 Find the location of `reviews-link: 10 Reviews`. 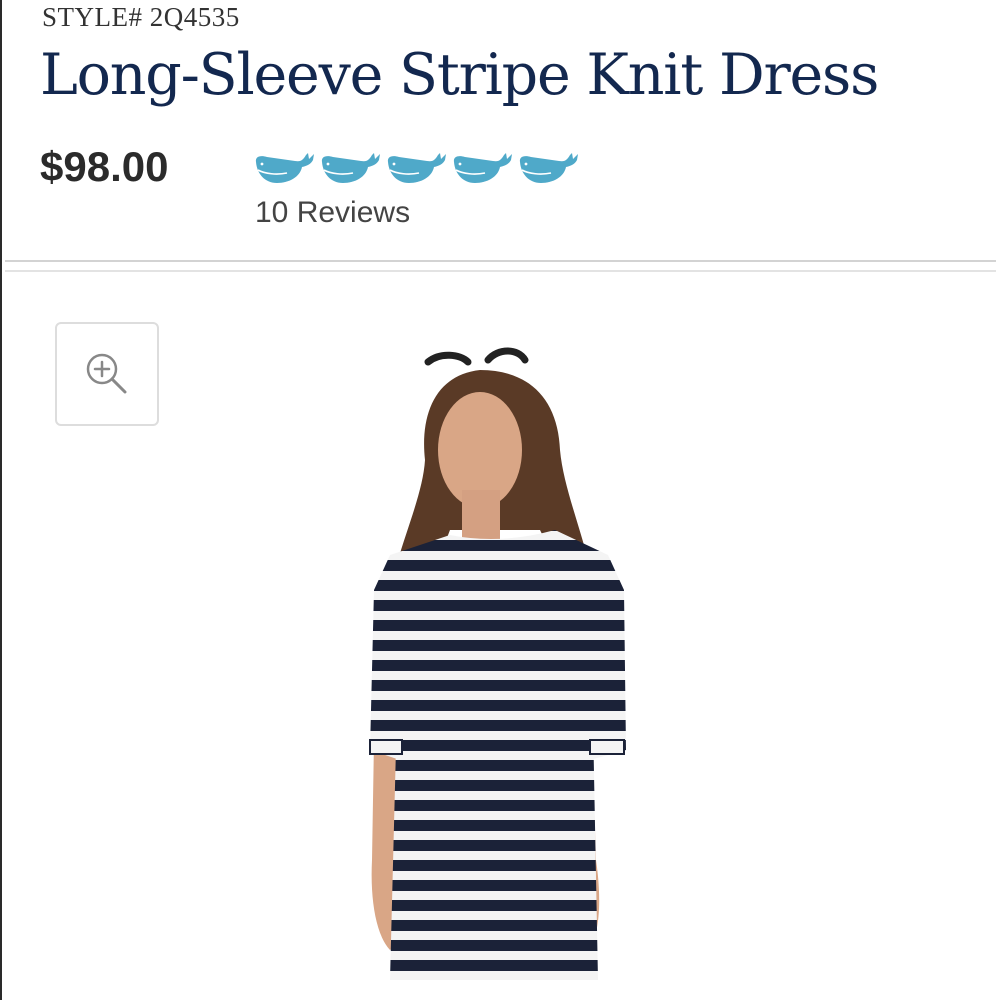

reviews-link: 10 Reviews is located at coordinates (332, 213).